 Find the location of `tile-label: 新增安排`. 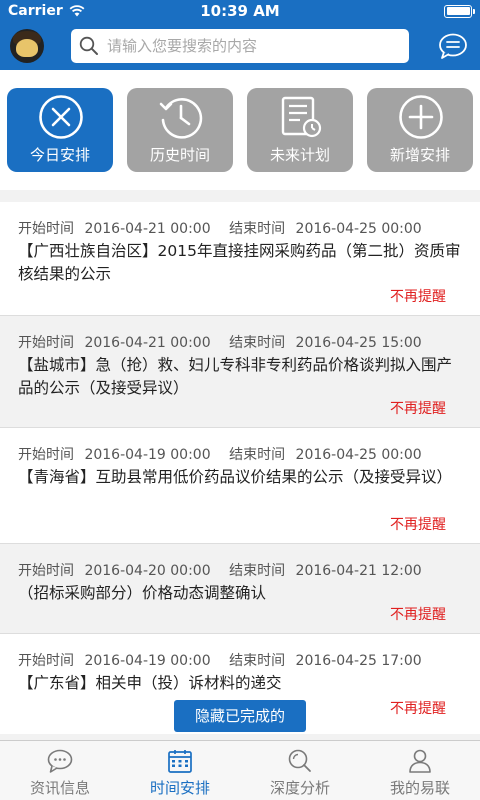

tile-label: 新增安排 is located at coordinates (419, 155).